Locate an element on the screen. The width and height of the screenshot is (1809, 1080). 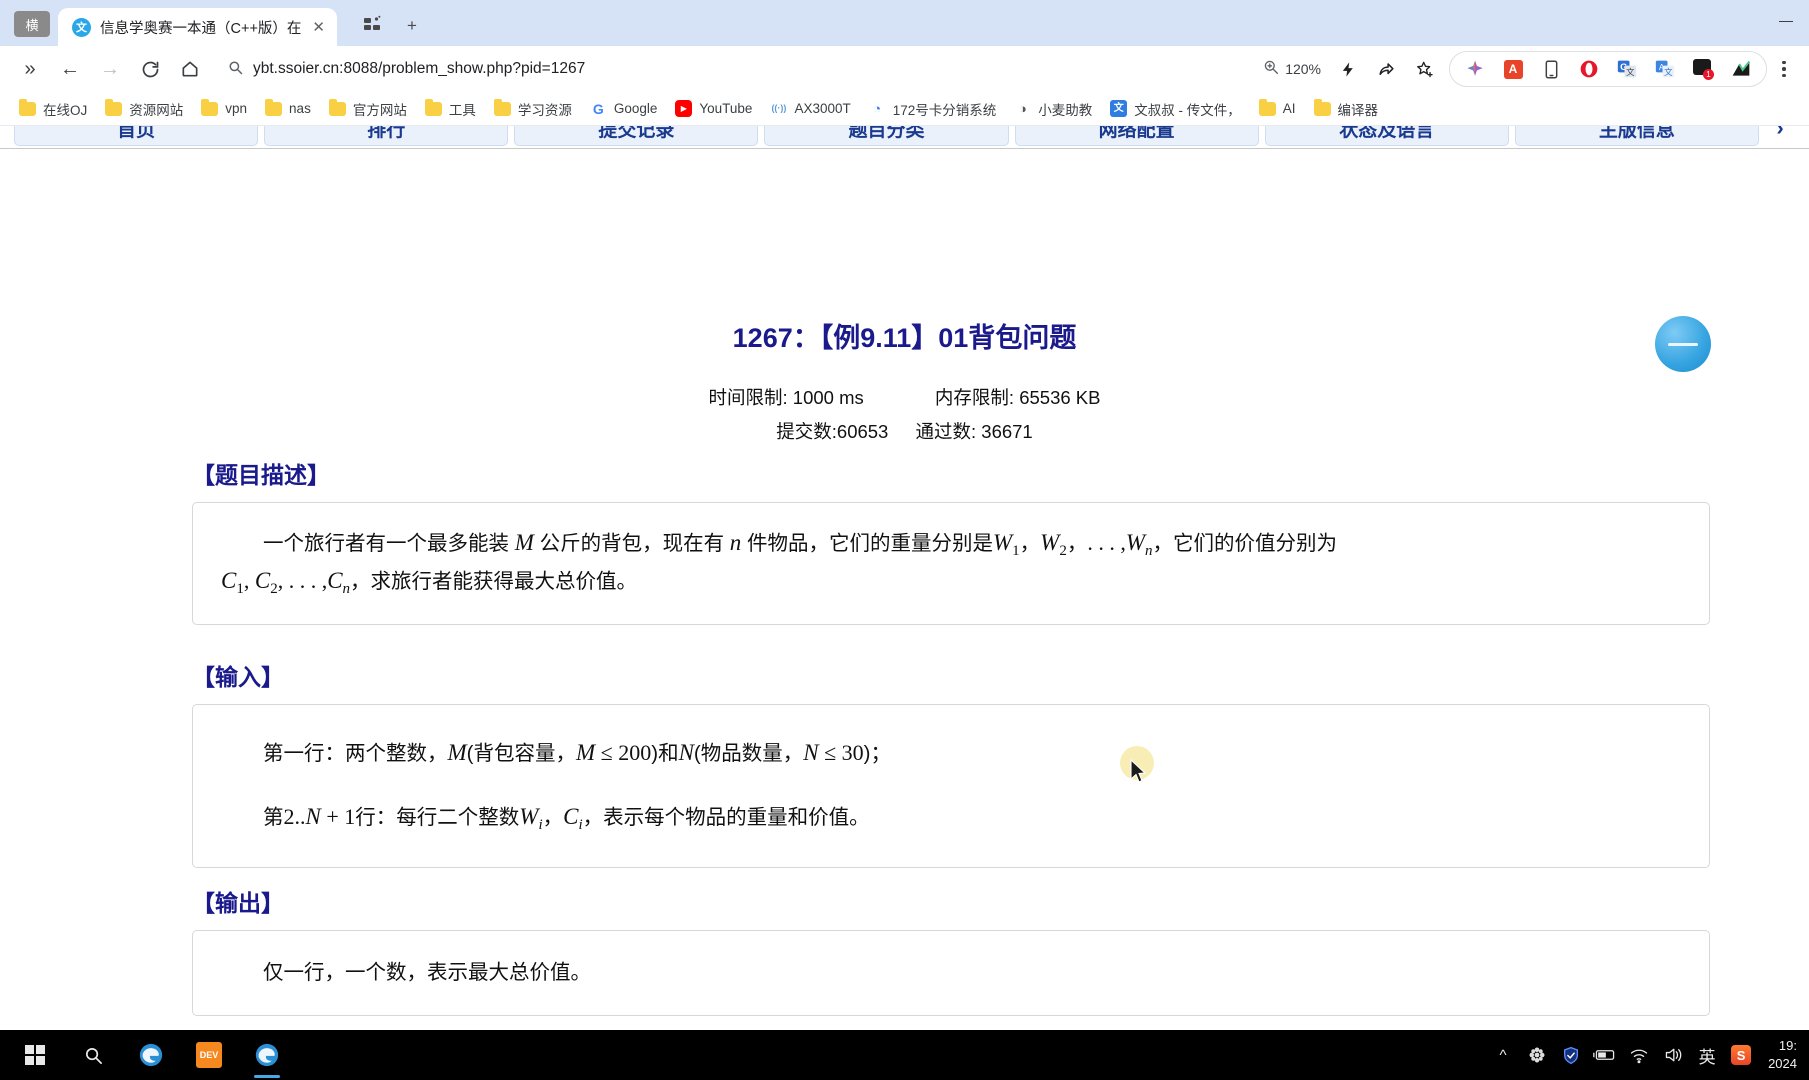
google-translate-icon: G文 is located at coordinates (1627, 69).